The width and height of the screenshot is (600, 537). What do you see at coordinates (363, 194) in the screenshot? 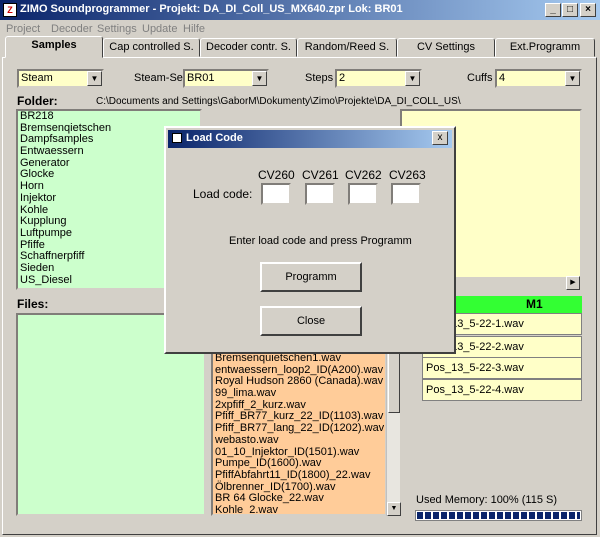
I see `cv262-input` at bounding box center [363, 194].